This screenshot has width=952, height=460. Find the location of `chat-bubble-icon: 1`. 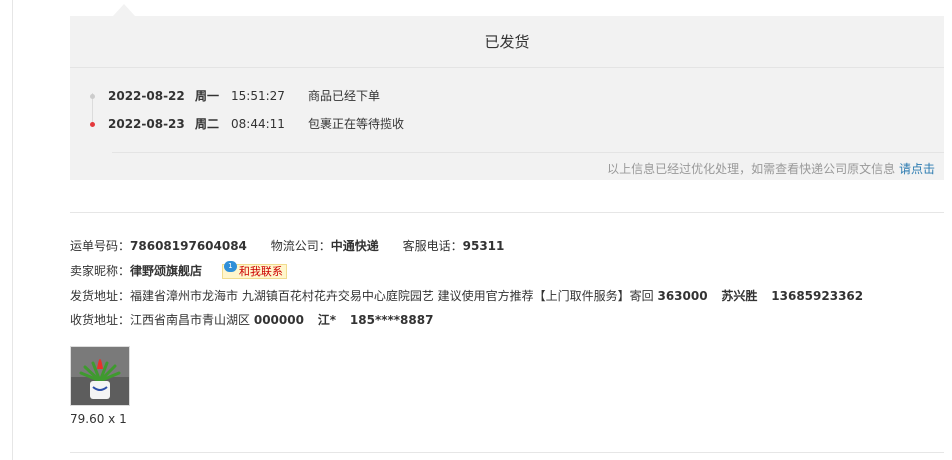

chat-bubble-icon: 1 is located at coordinates (230, 266).